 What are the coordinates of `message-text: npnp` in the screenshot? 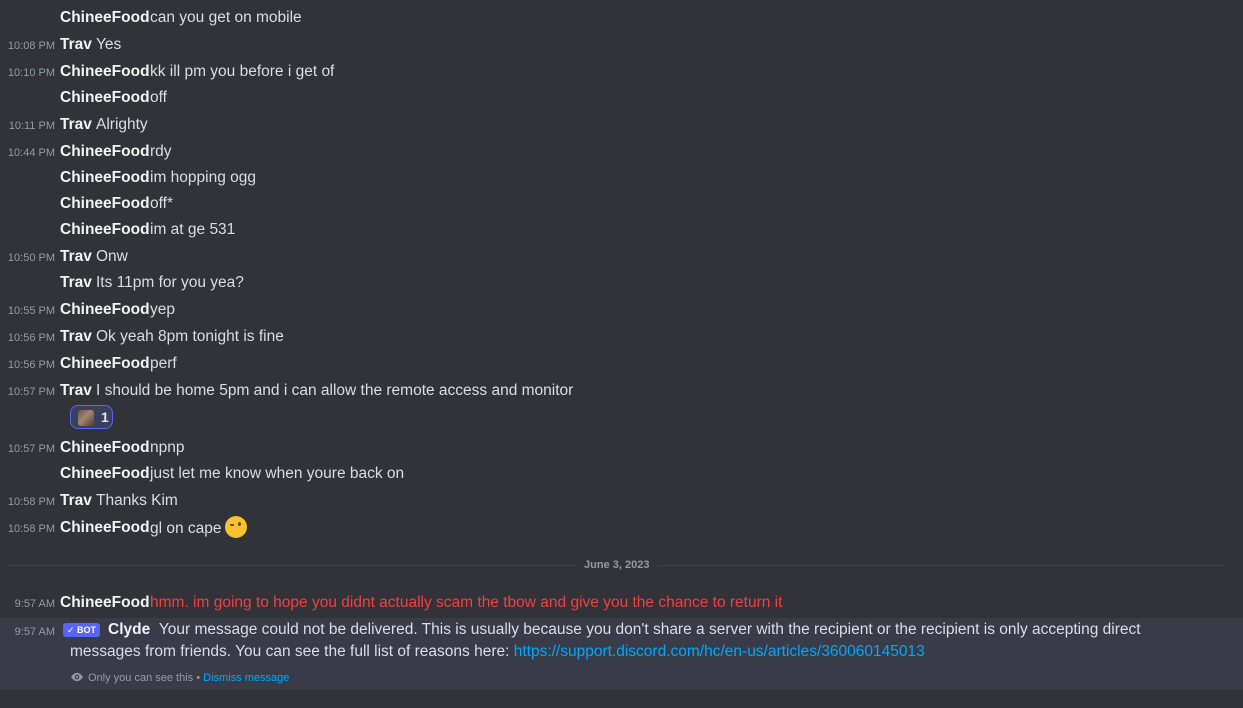 It's located at (167, 447).